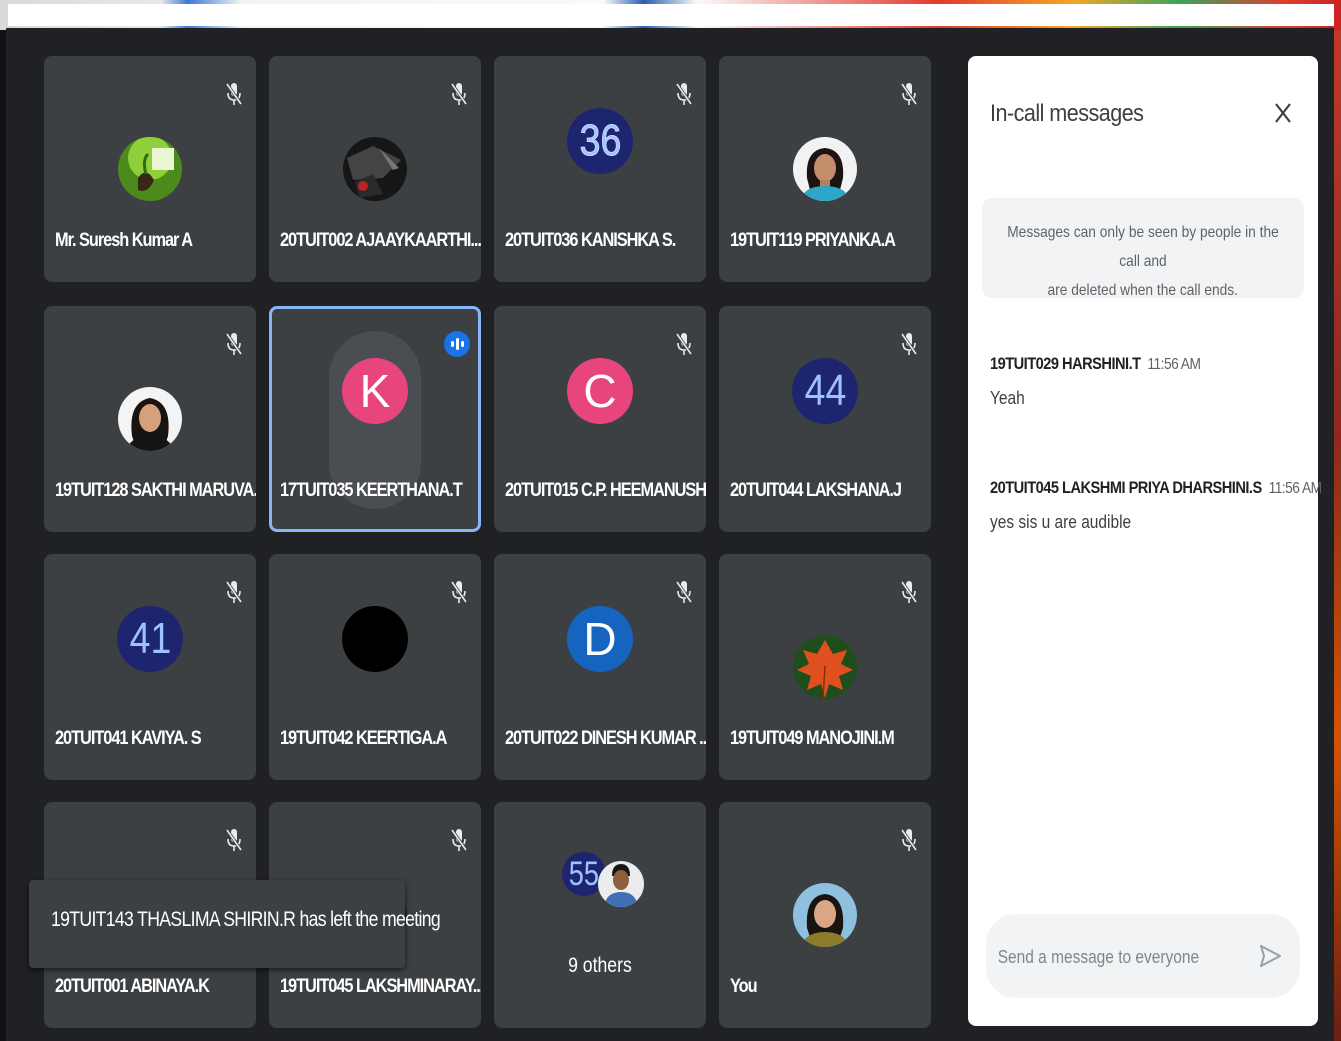  What do you see at coordinates (363, 738) in the screenshot?
I see `participant-name: 19TUIT042 KEERTIGA.A` at bounding box center [363, 738].